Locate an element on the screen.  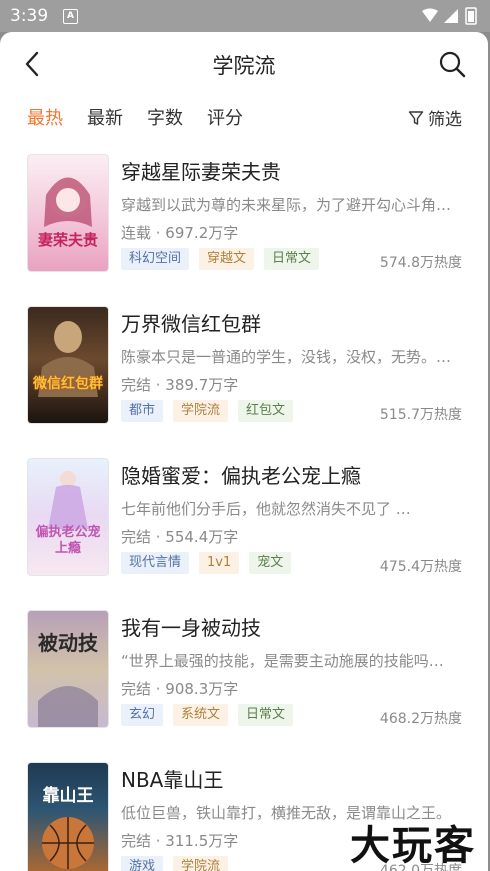
book-heat: 574.8万热度 is located at coordinates (420, 263).